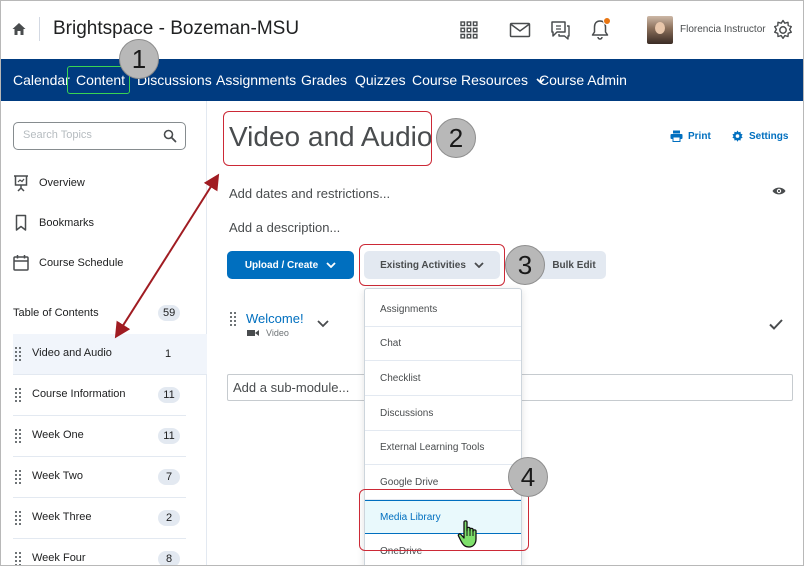  Describe the element at coordinates (139, 59) in the screenshot. I see `step-callout-1: 1` at that location.